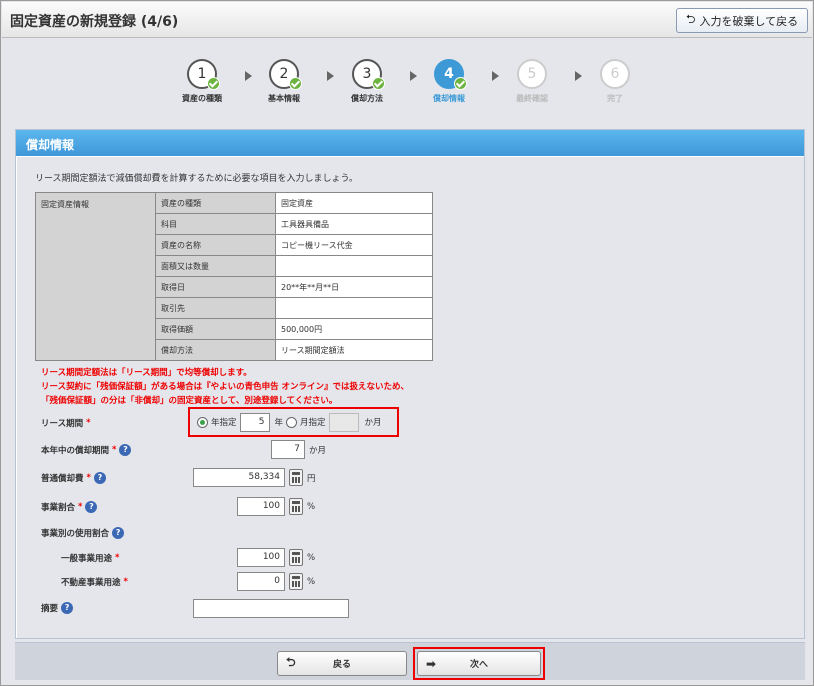  Describe the element at coordinates (285, 74) in the screenshot. I see `step-circle: 2` at that location.